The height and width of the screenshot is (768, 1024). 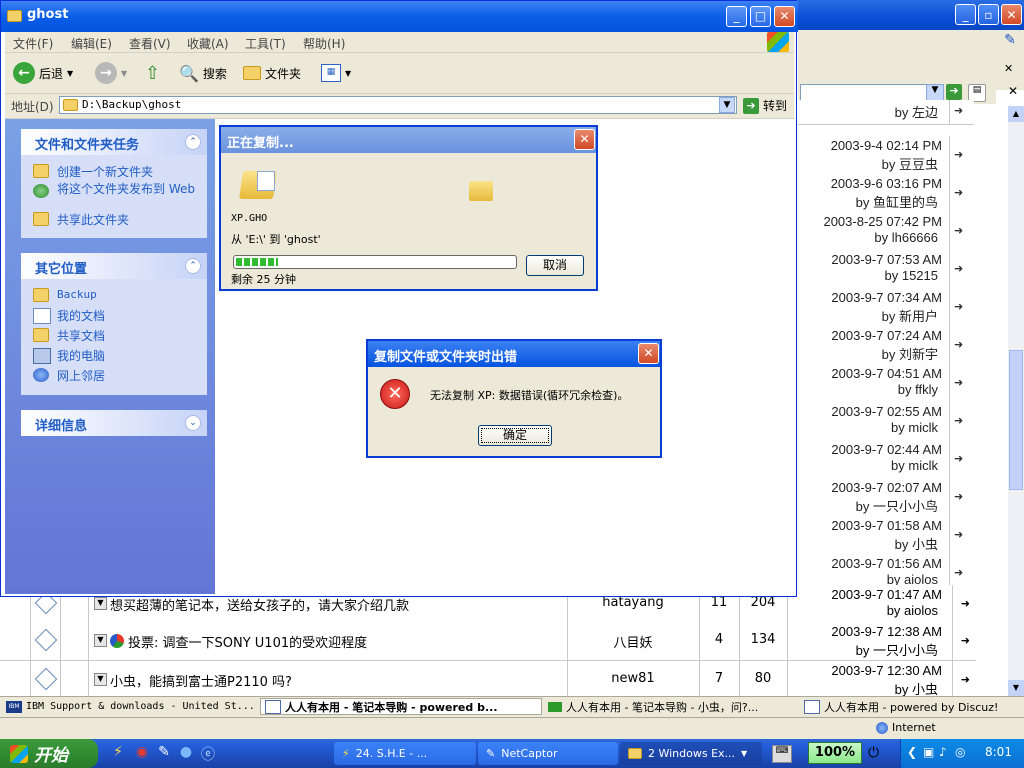 What do you see at coordinates (910, 353) in the screenshot?
I see `lastpost-author: by 刘新宇` at bounding box center [910, 353].